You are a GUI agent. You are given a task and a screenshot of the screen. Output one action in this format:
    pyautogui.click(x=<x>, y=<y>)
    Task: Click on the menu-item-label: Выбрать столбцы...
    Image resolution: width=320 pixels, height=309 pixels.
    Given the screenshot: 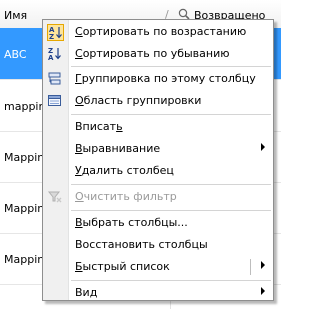 What is the action you would take?
    pyautogui.click(x=131, y=222)
    